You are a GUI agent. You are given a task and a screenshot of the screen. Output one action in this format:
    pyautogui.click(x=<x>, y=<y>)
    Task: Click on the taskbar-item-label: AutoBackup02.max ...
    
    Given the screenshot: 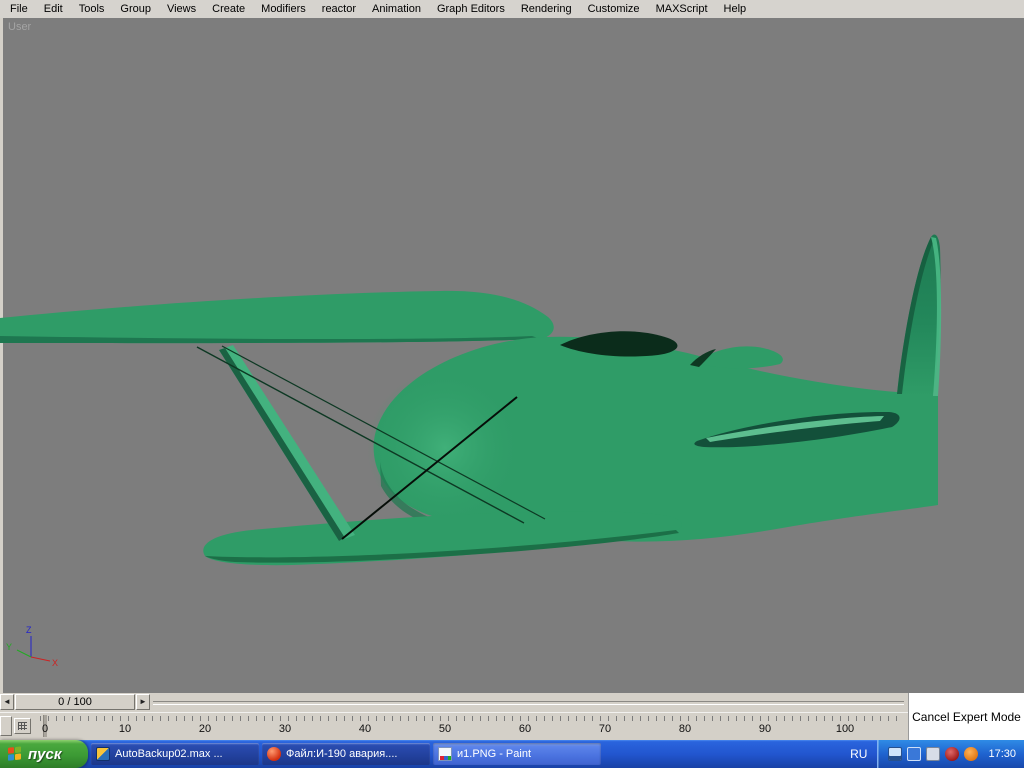 What is the action you would take?
    pyautogui.click(x=169, y=754)
    